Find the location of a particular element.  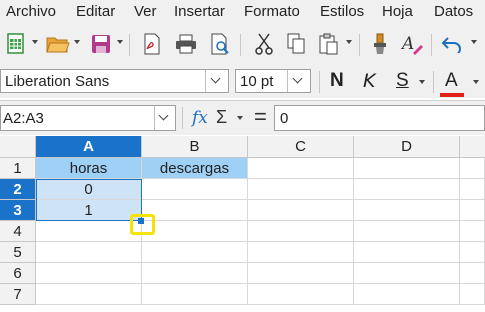

svg-text: A is located at coordinates (407, 44).